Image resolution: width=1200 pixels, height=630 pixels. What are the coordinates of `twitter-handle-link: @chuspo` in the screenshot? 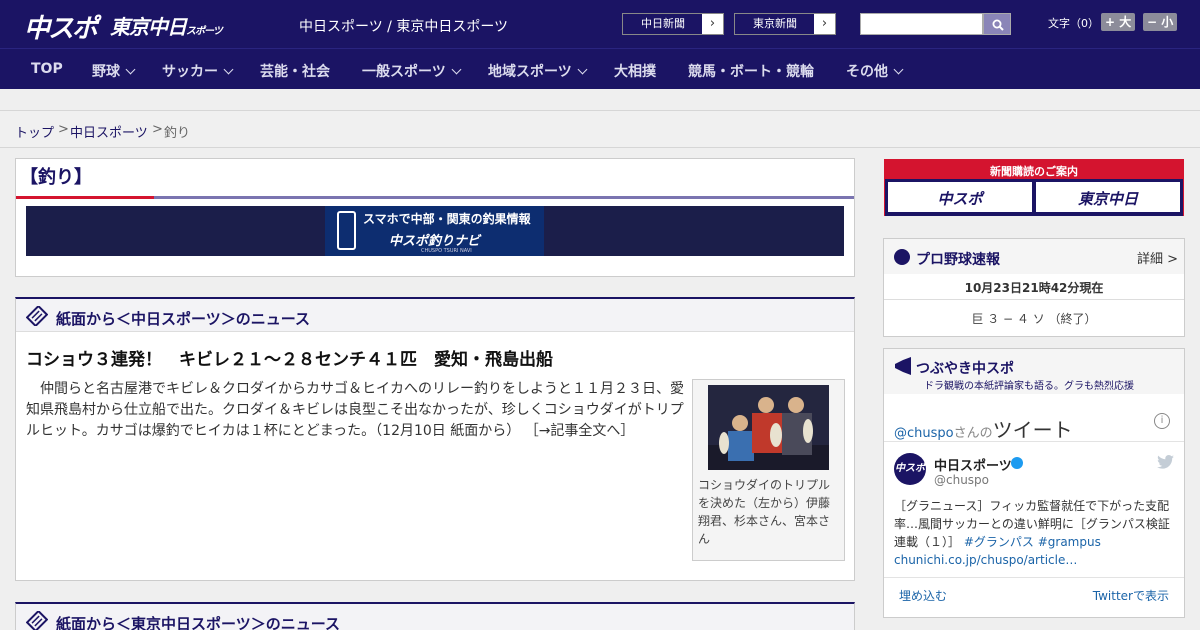 It's located at (924, 433).